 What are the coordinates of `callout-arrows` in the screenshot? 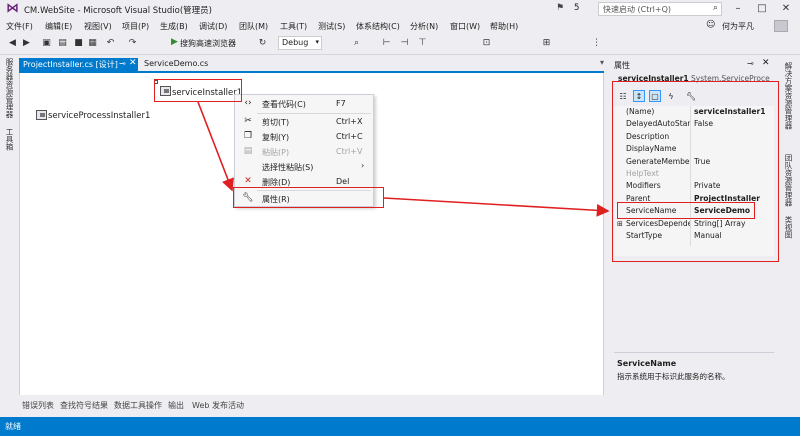 It's located at (403, 159).